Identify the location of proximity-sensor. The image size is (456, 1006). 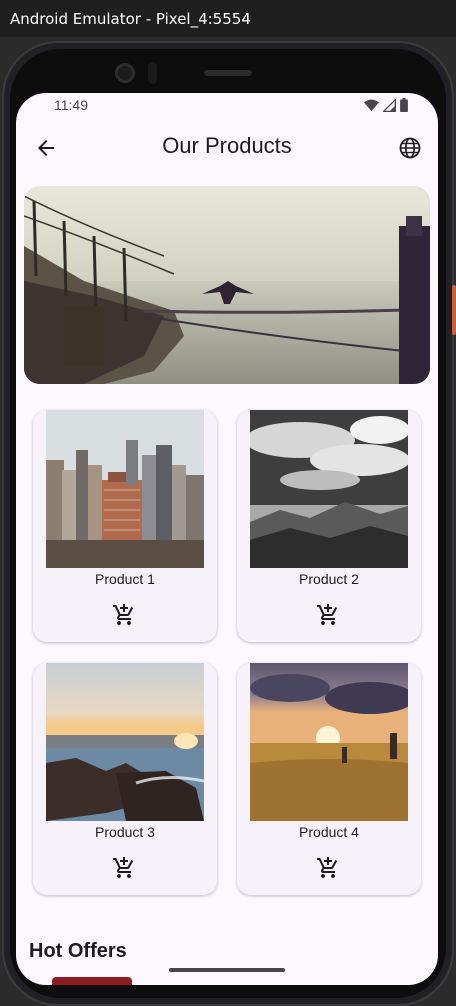
(152, 73).